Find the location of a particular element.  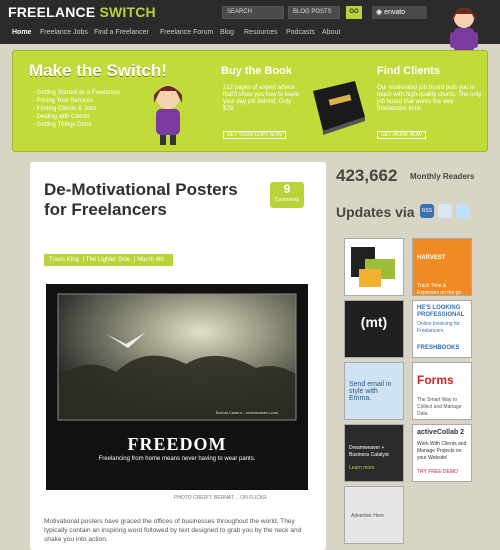

poster-small-credit: Bernat Casero – bernatcasero.com is located at coordinates (247, 412).